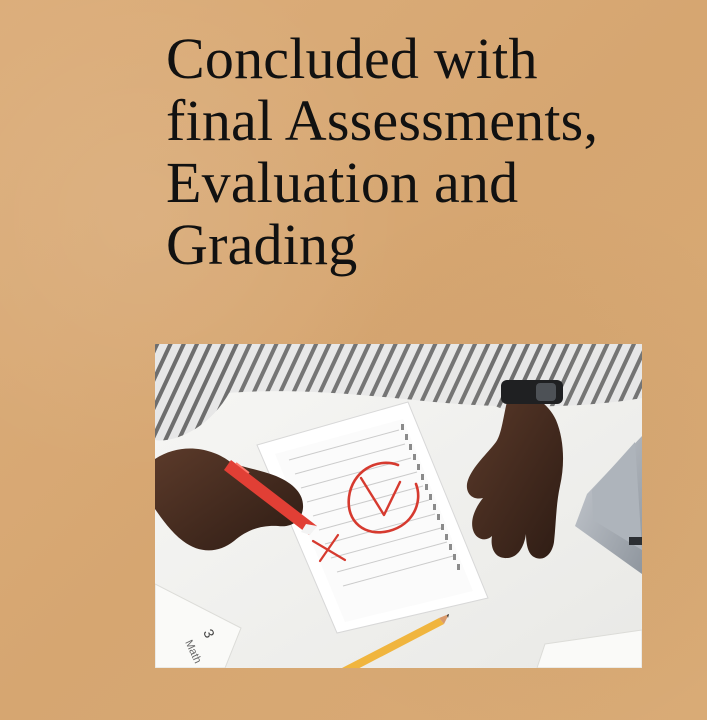  I want to click on title-line-4: Grading, so click(262, 244).